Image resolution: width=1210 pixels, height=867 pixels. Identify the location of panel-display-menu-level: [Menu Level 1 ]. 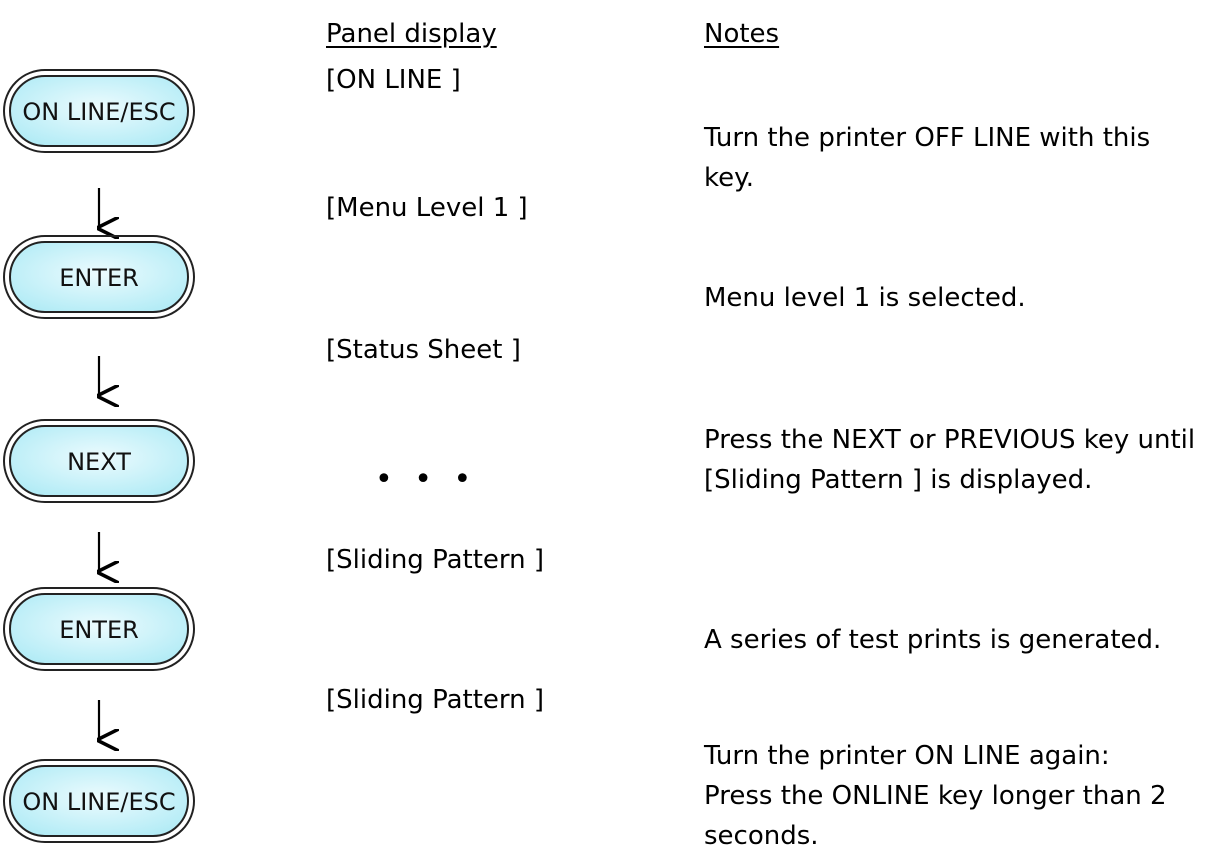
(427, 208).